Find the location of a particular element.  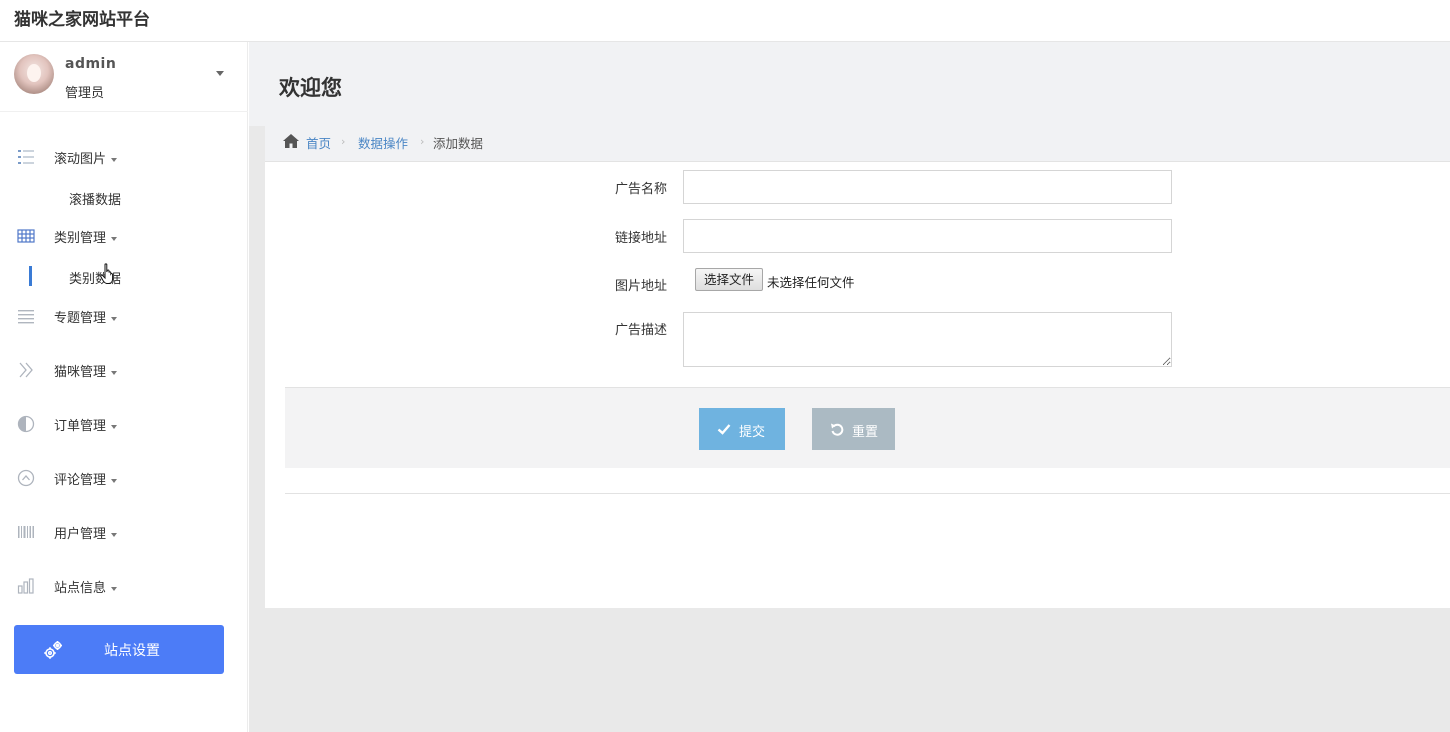

sidebar-subitem-carousel-data: 滚播数据 is located at coordinates (124, 197).